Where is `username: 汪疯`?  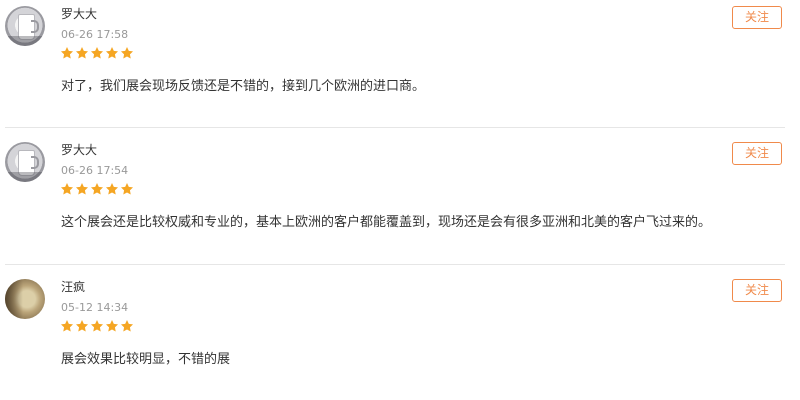
username: 汪疯 is located at coordinates (73, 287).